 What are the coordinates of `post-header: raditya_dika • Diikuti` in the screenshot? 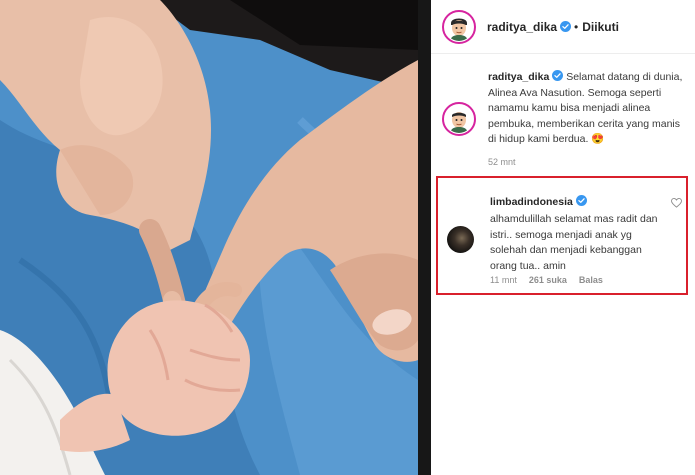 It's located at (563, 27).